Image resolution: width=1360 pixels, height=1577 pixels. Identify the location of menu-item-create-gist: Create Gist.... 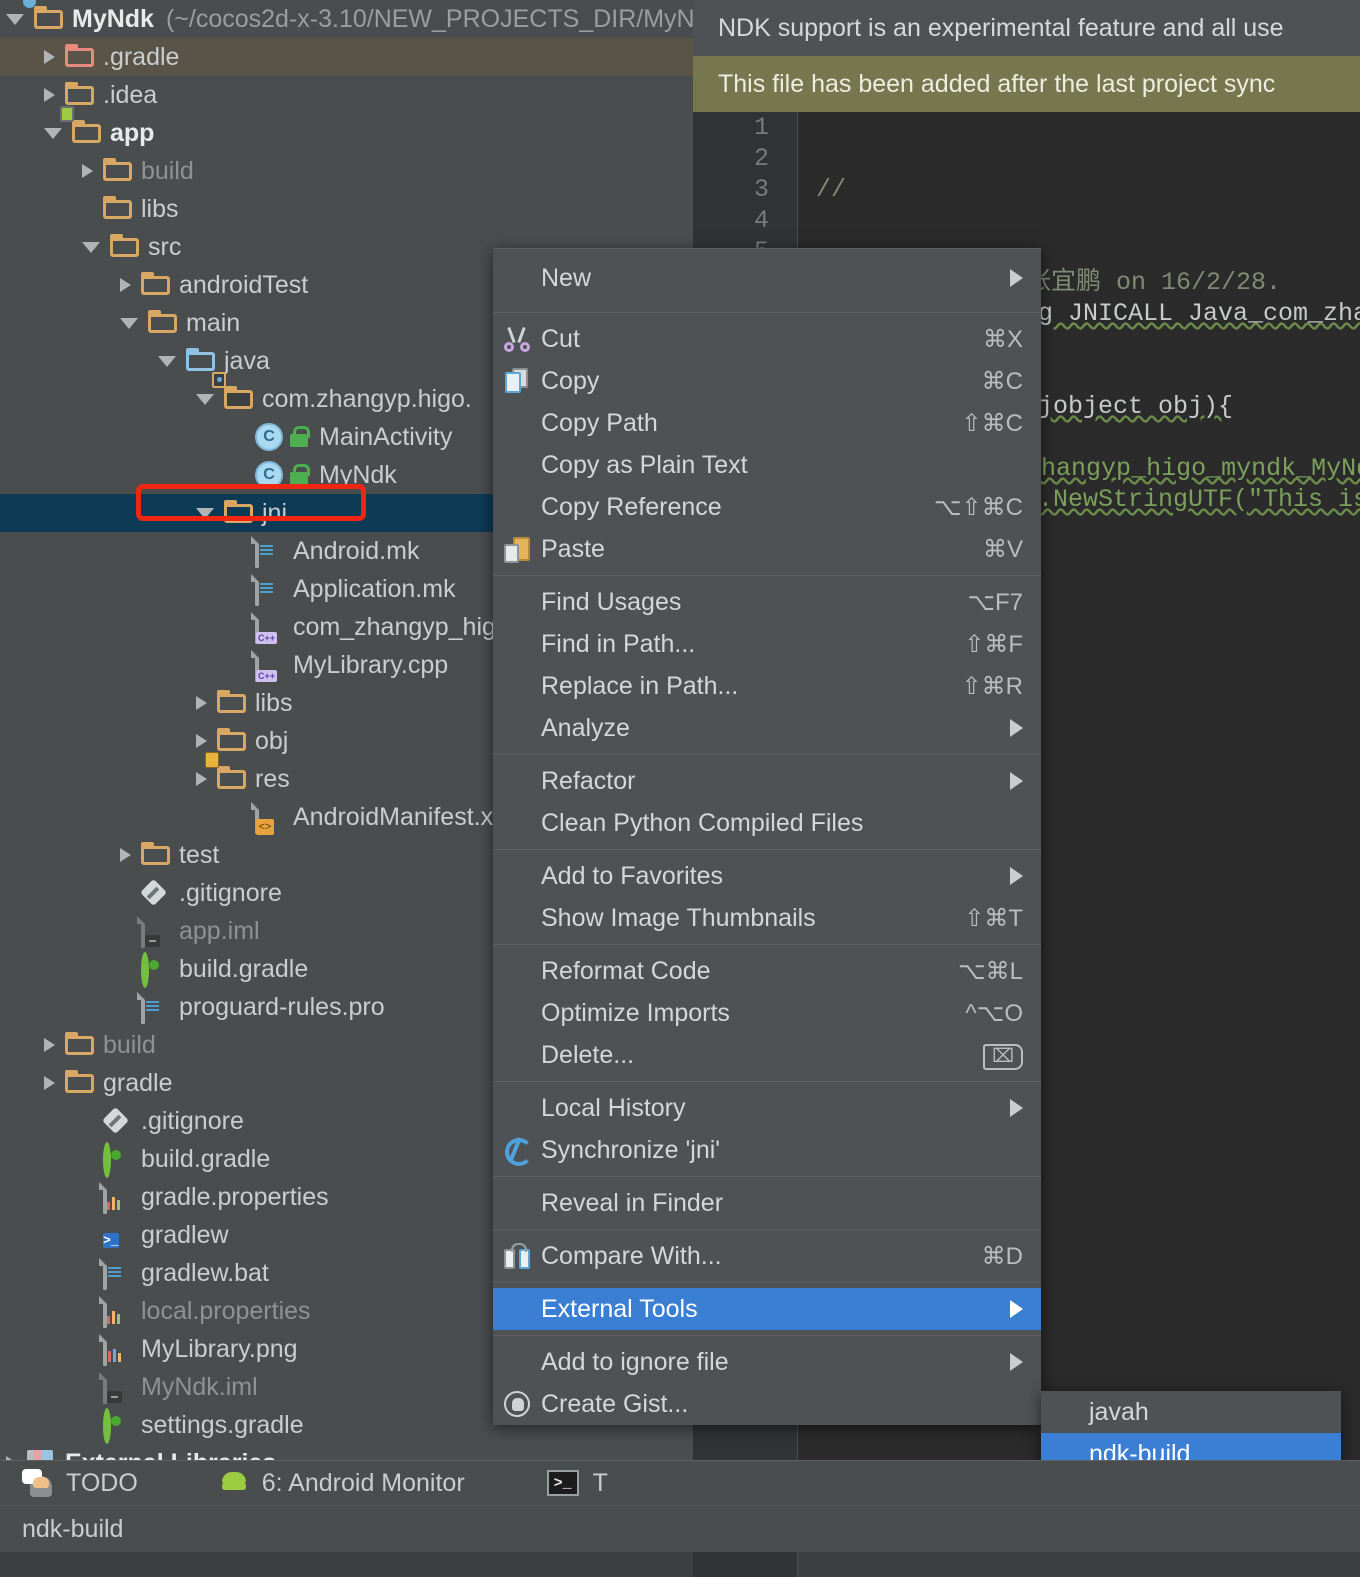
(767, 1404).